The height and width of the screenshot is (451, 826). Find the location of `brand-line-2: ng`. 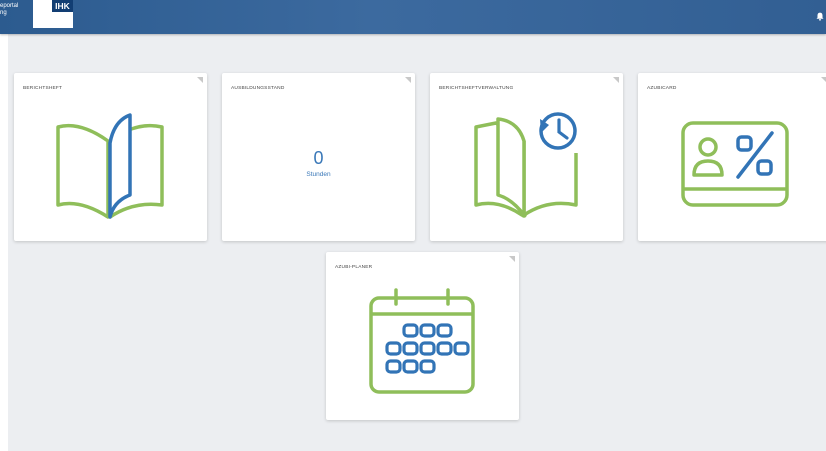

brand-line-2: ng is located at coordinates (3, 13).